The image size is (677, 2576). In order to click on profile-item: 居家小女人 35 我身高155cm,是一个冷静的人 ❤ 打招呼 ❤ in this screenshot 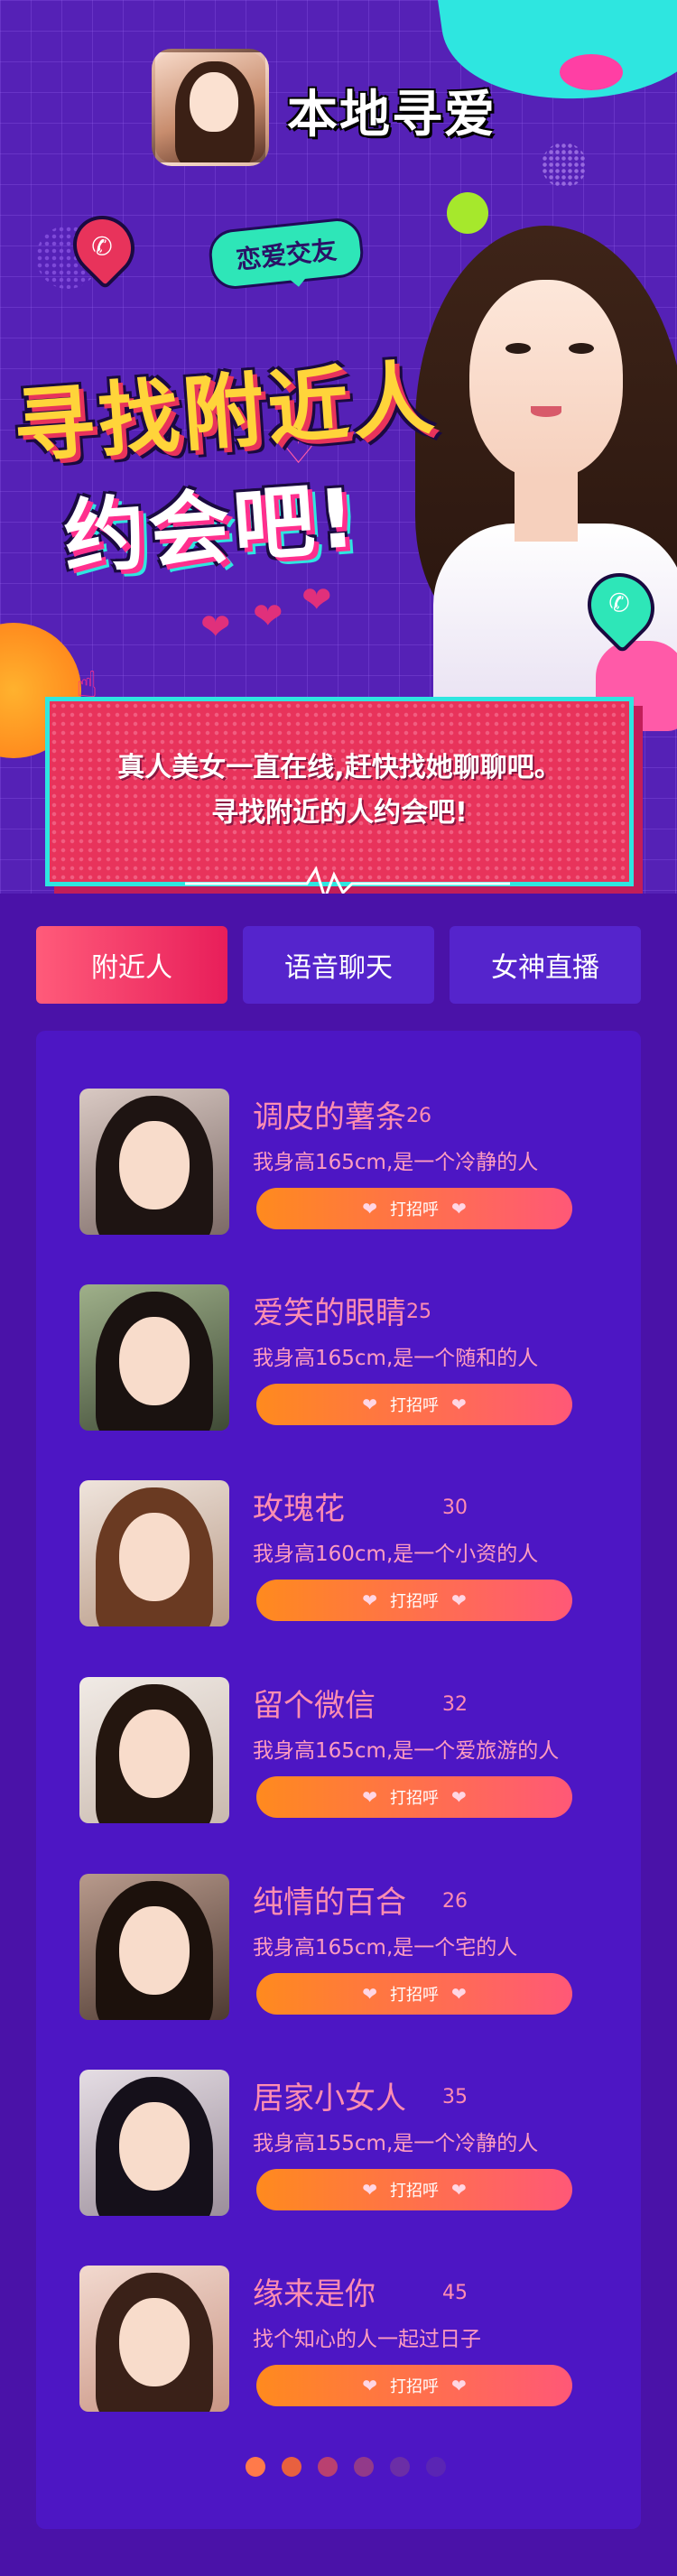, I will do `click(341, 2143)`.